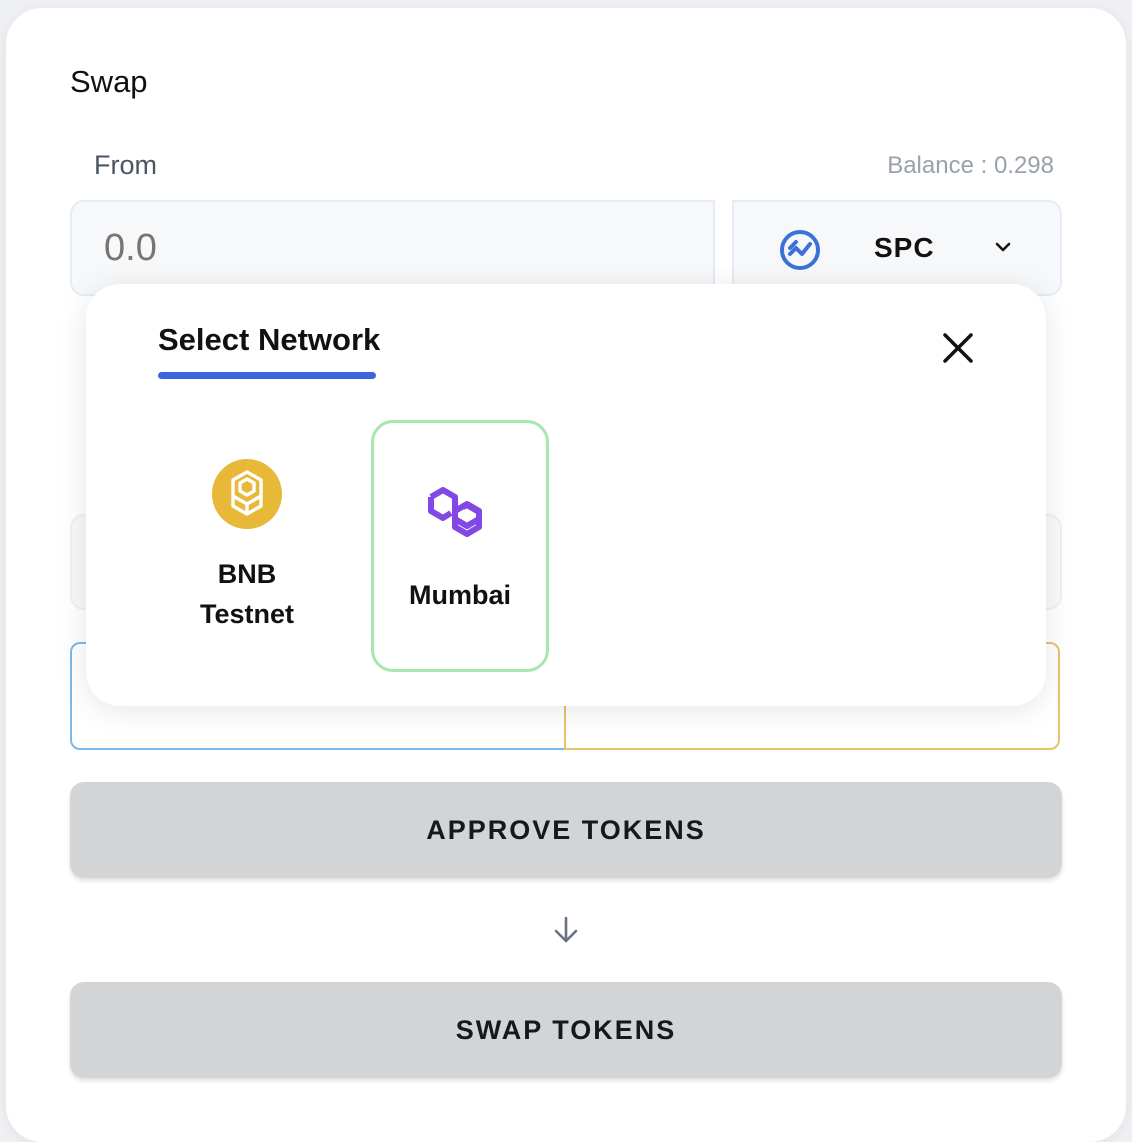  I want to click on modal-title: Select Network, so click(269, 339).